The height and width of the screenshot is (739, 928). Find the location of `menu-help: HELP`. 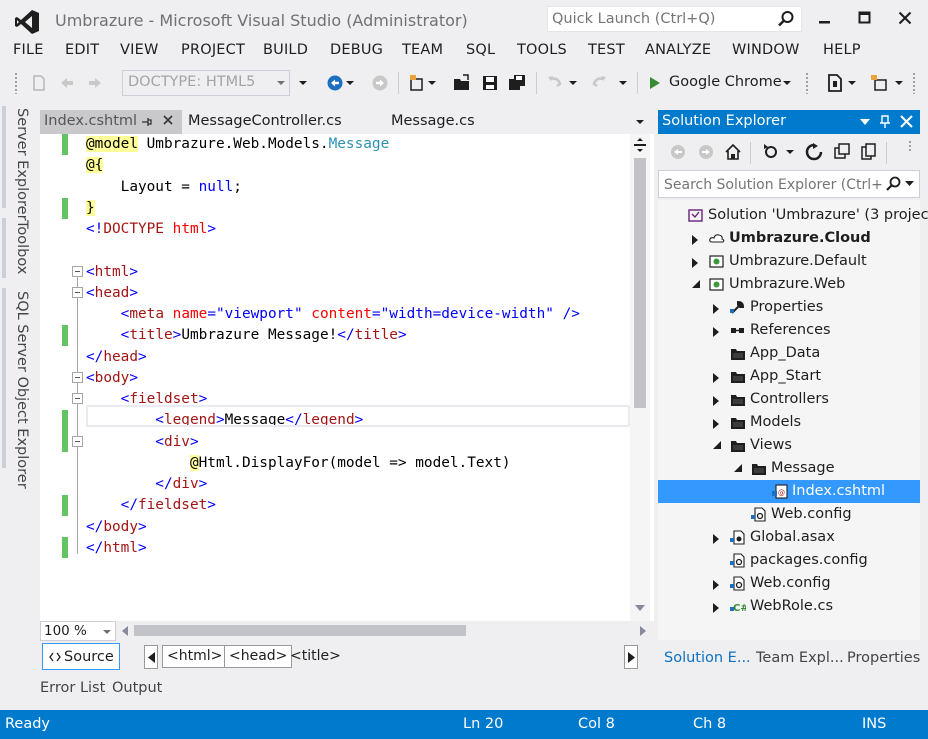

menu-help: HELP is located at coordinates (842, 50).